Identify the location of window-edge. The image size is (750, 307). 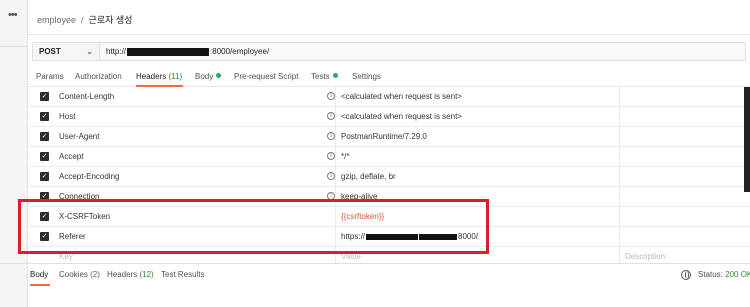
(747, 139).